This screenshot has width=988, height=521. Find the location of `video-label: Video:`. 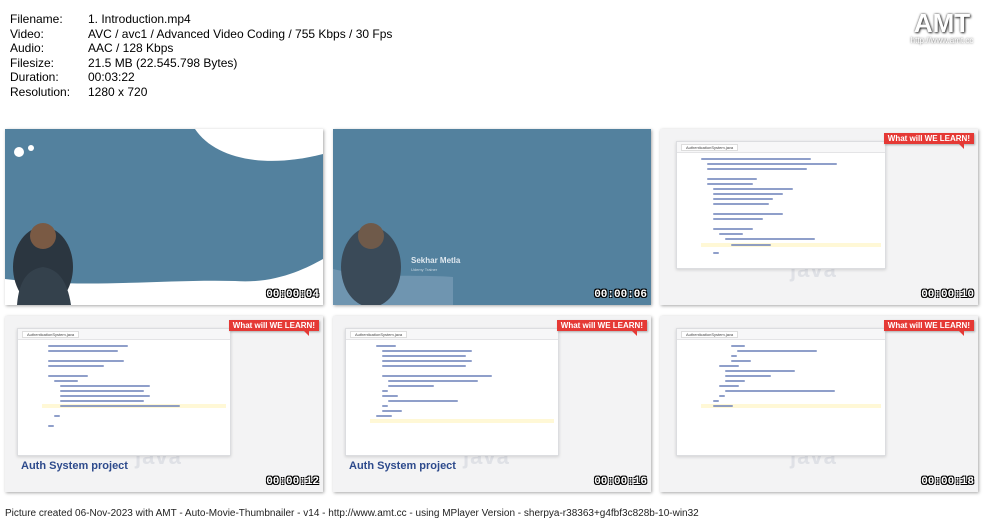

video-label: Video: is located at coordinates (27, 33).